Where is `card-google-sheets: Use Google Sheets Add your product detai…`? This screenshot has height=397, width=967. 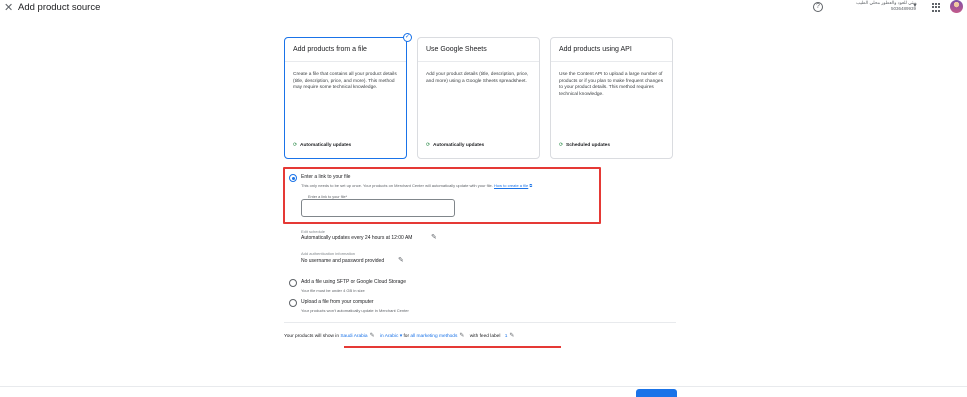
card-google-sheets: Use Google Sheets Add your product detai… is located at coordinates (478, 98).